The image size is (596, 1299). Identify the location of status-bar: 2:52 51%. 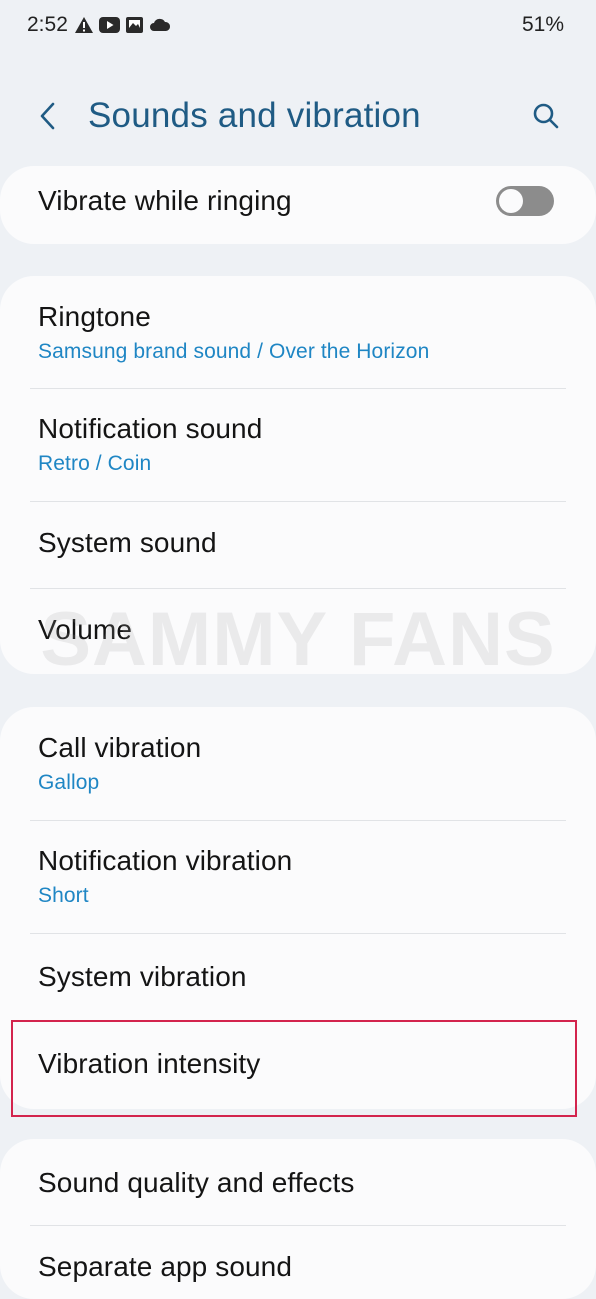
(298, 26).